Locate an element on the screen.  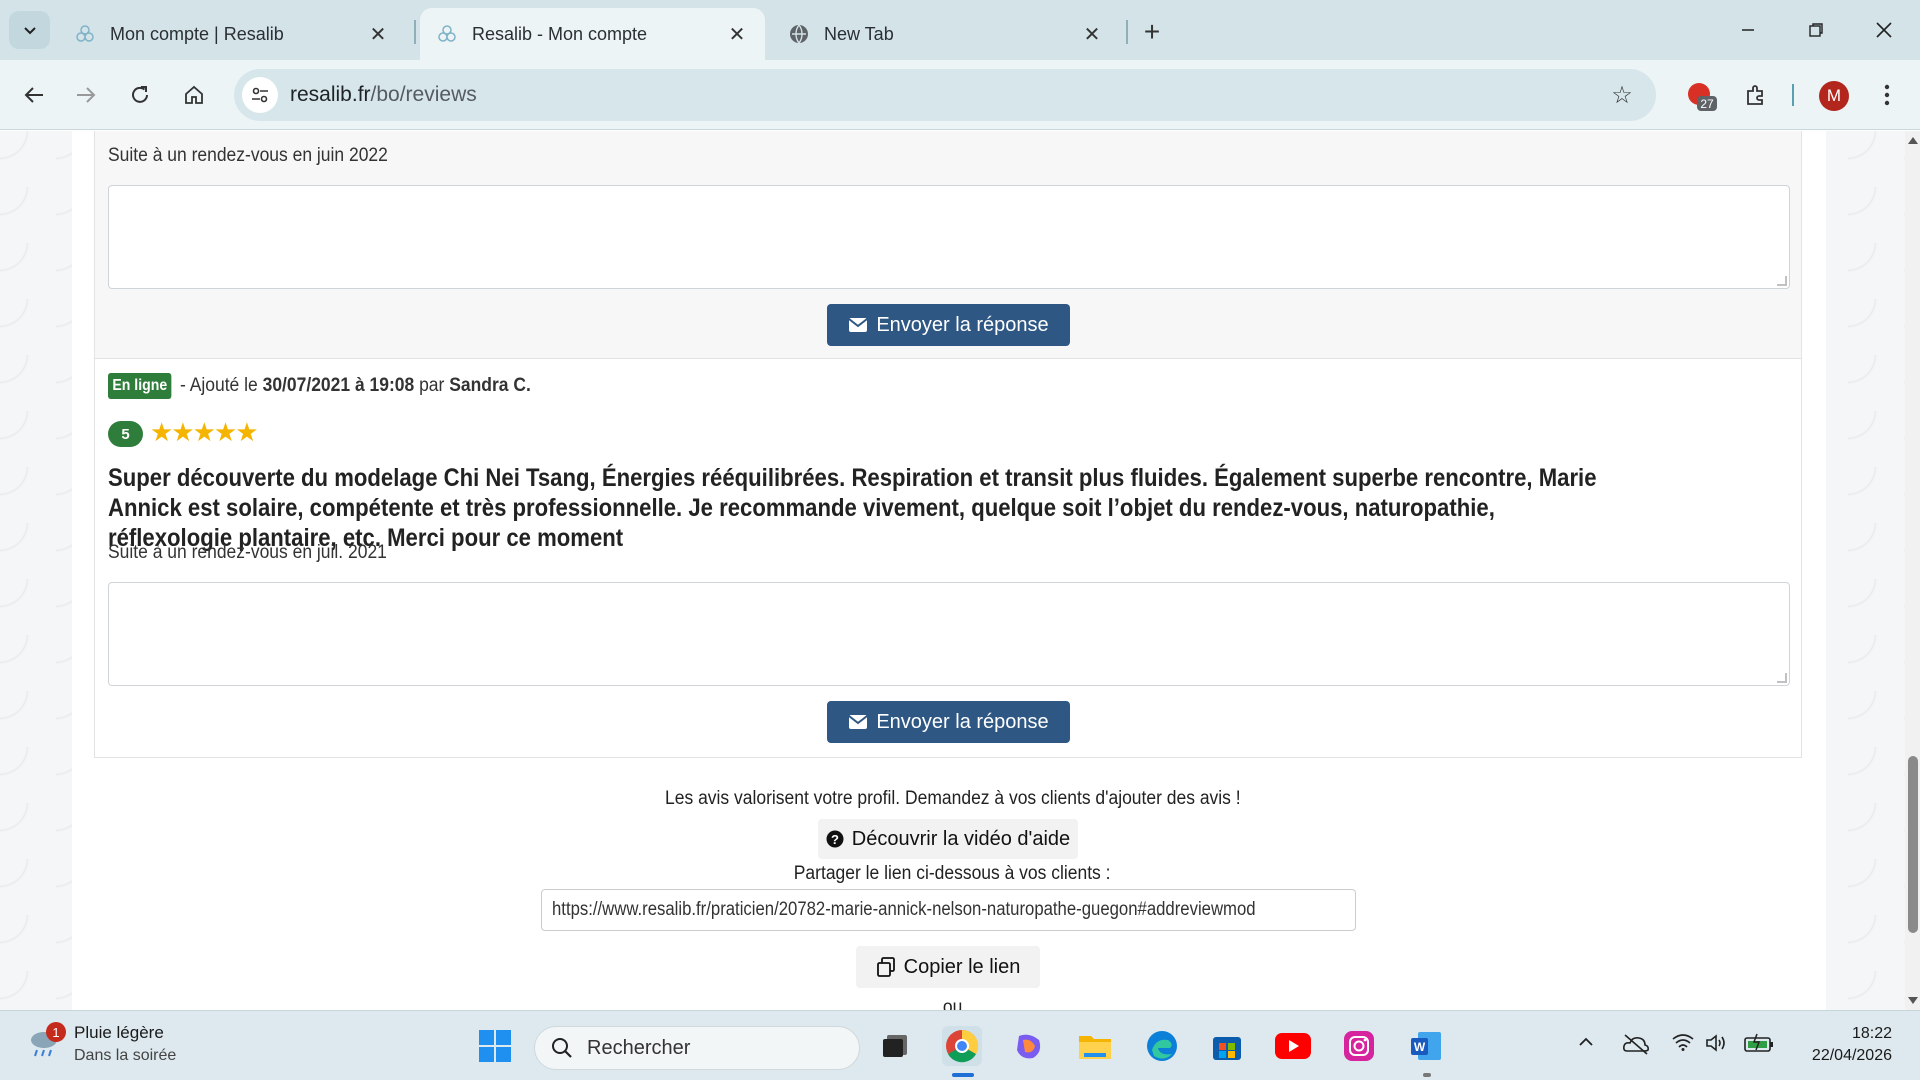
extensions-button is located at coordinates (1756, 95).